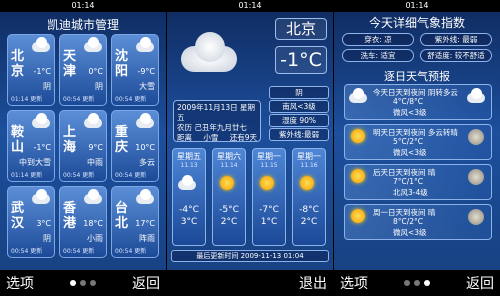 This screenshot has width=500, height=296. Describe the element at coordinates (146, 71) in the screenshot. I see `city-temp: -9°C` at that location.